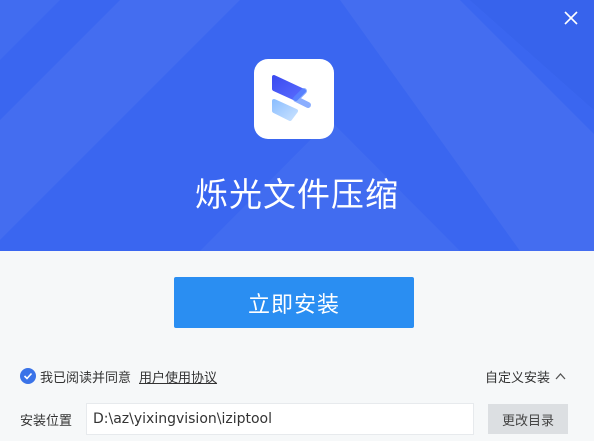 This screenshot has width=594, height=441. I want to click on agreement-checkbox, so click(28, 376).